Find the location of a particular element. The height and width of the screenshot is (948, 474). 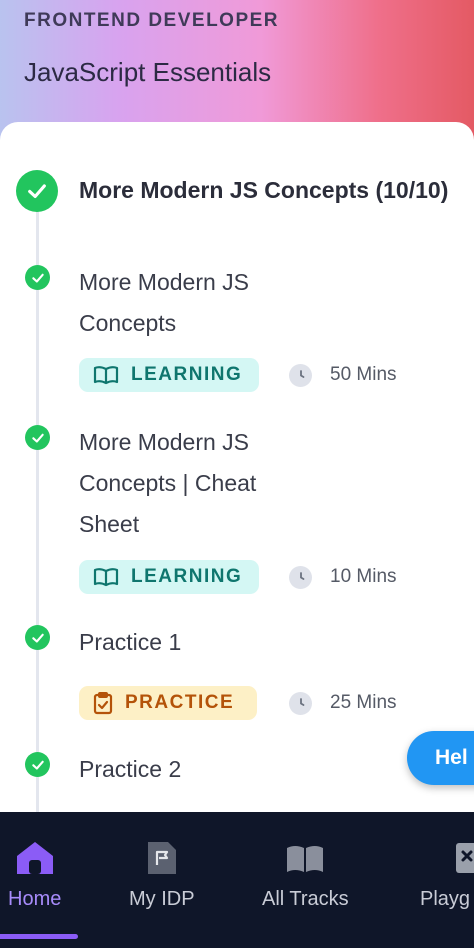

item-title-line: Concepts is located at coordinates (128, 323).